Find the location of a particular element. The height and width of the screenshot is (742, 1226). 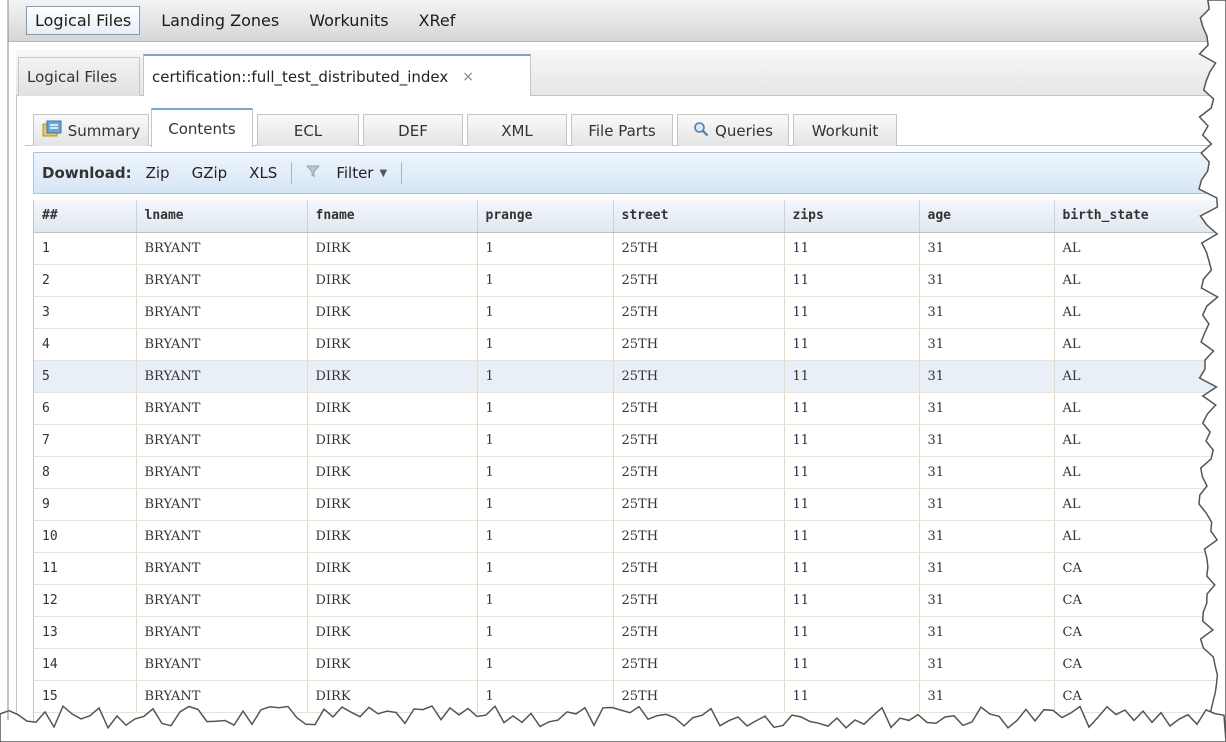

download-label: Download: is located at coordinates (87, 173).